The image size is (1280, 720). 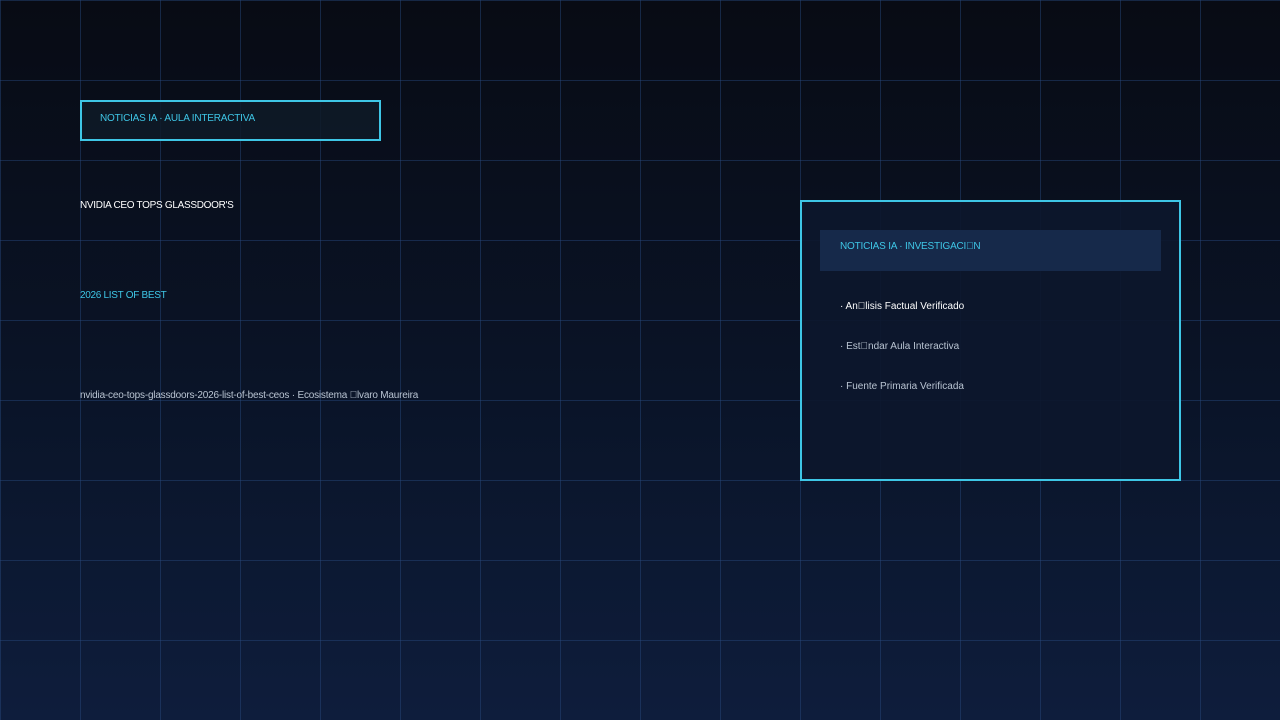 What do you see at coordinates (902, 306) in the screenshot?
I see `panel-list-item: · An lisis Factual Verificado` at bounding box center [902, 306].